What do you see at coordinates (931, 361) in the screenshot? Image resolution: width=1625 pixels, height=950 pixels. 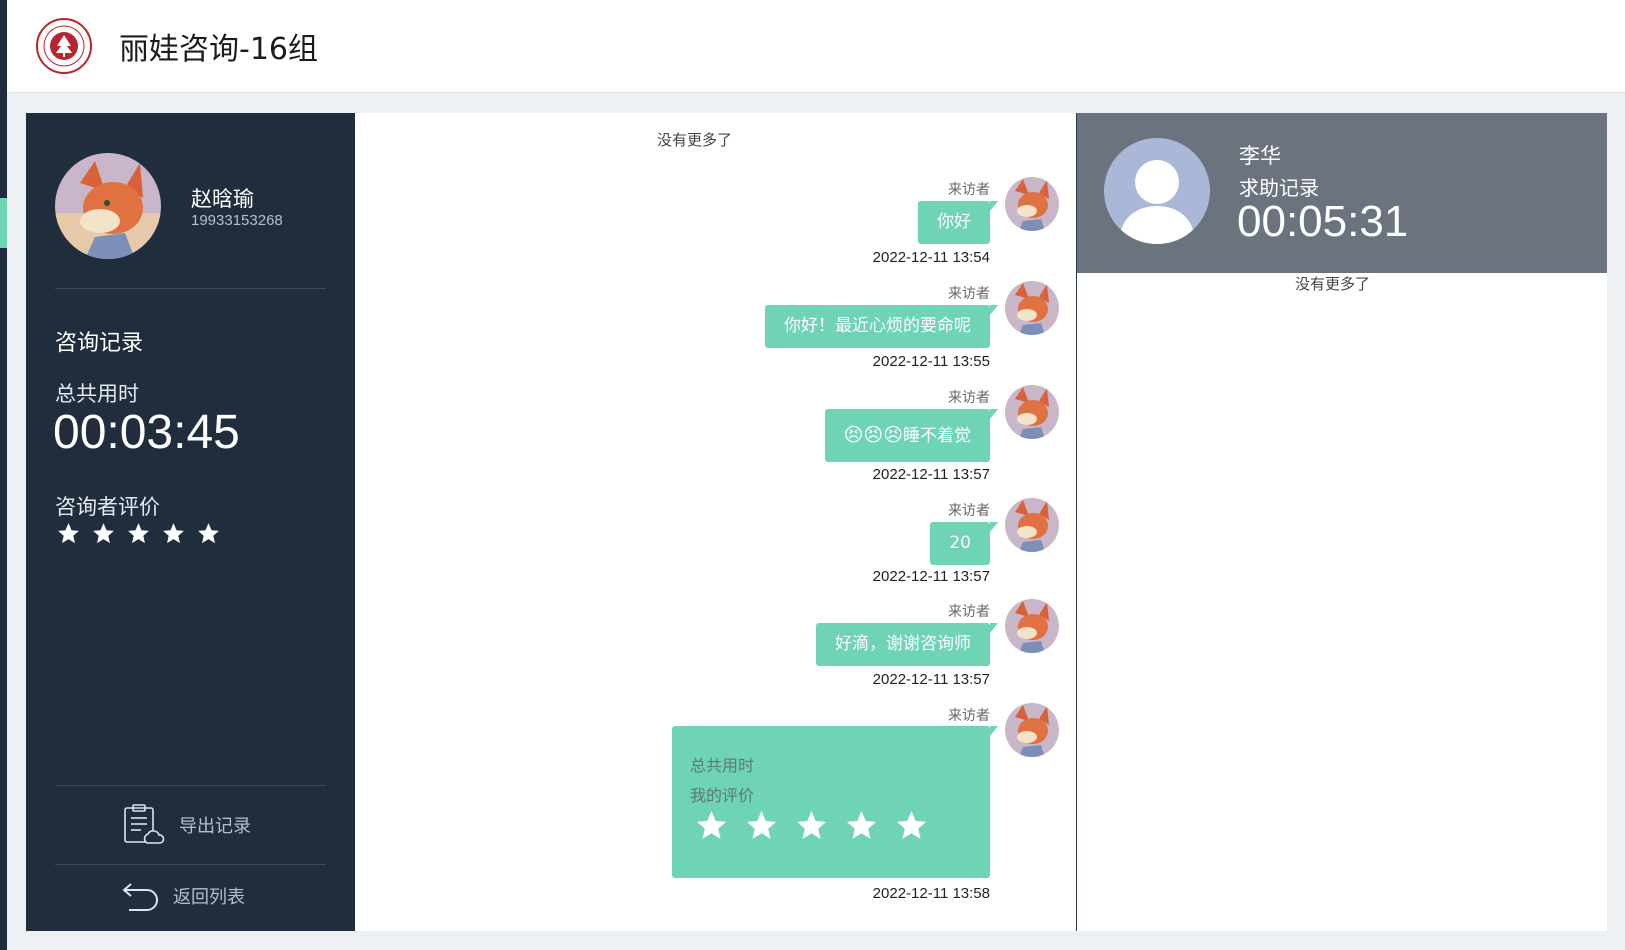 I see `message-time: 2022-12-11 13:55` at bounding box center [931, 361].